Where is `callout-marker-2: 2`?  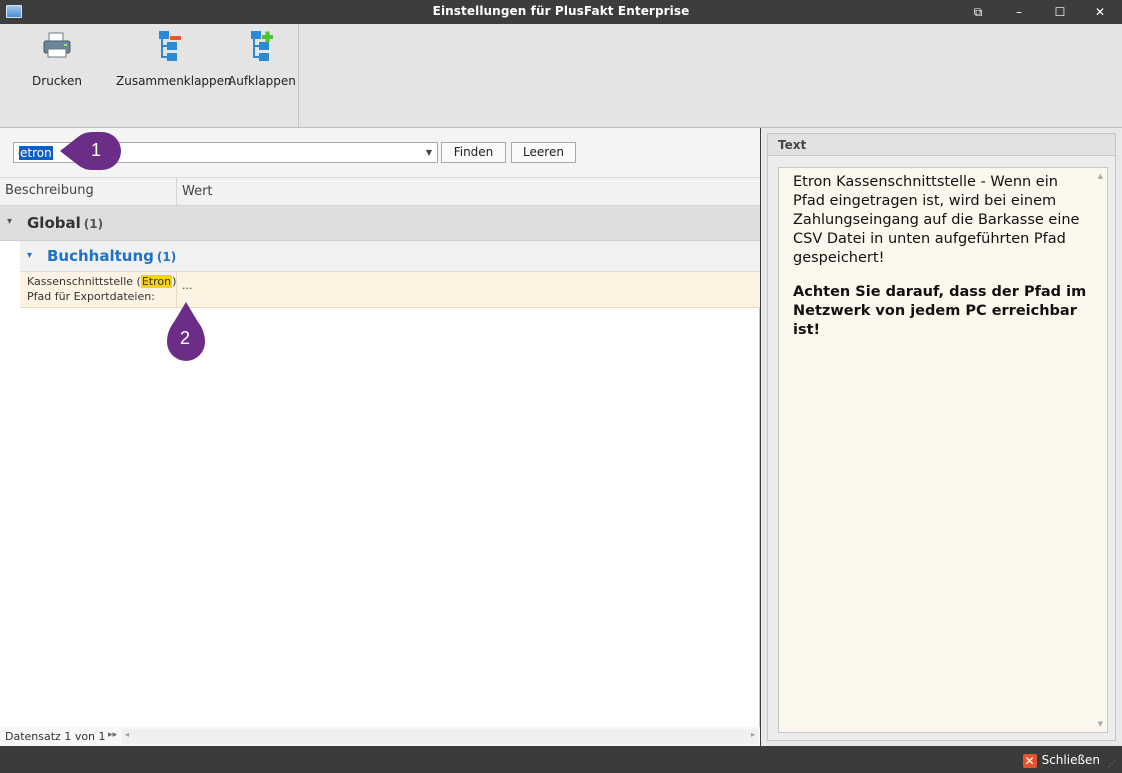
callout-marker-2: 2 is located at coordinates (186, 333).